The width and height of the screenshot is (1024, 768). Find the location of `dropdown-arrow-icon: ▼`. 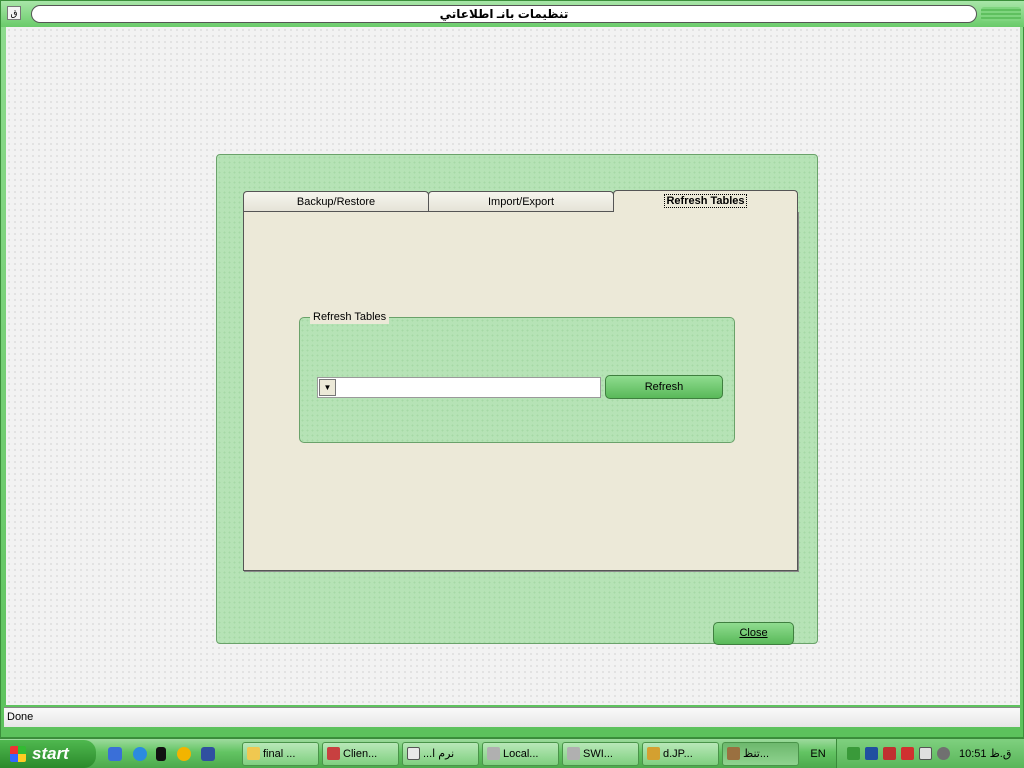

dropdown-arrow-icon: ▼ is located at coordinates (327, 387).